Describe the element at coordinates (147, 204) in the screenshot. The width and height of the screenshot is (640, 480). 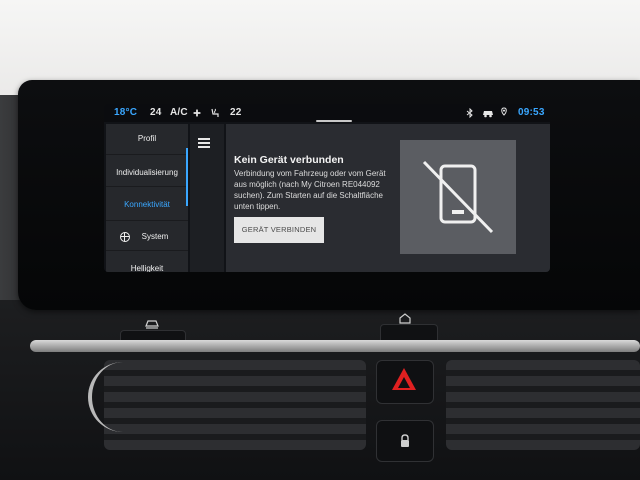
I see `sidebar-item-konnektivitaet: Konnektivität` at that location.